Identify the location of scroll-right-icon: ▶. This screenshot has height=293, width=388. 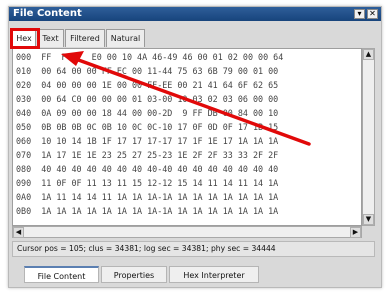
(355, 232).